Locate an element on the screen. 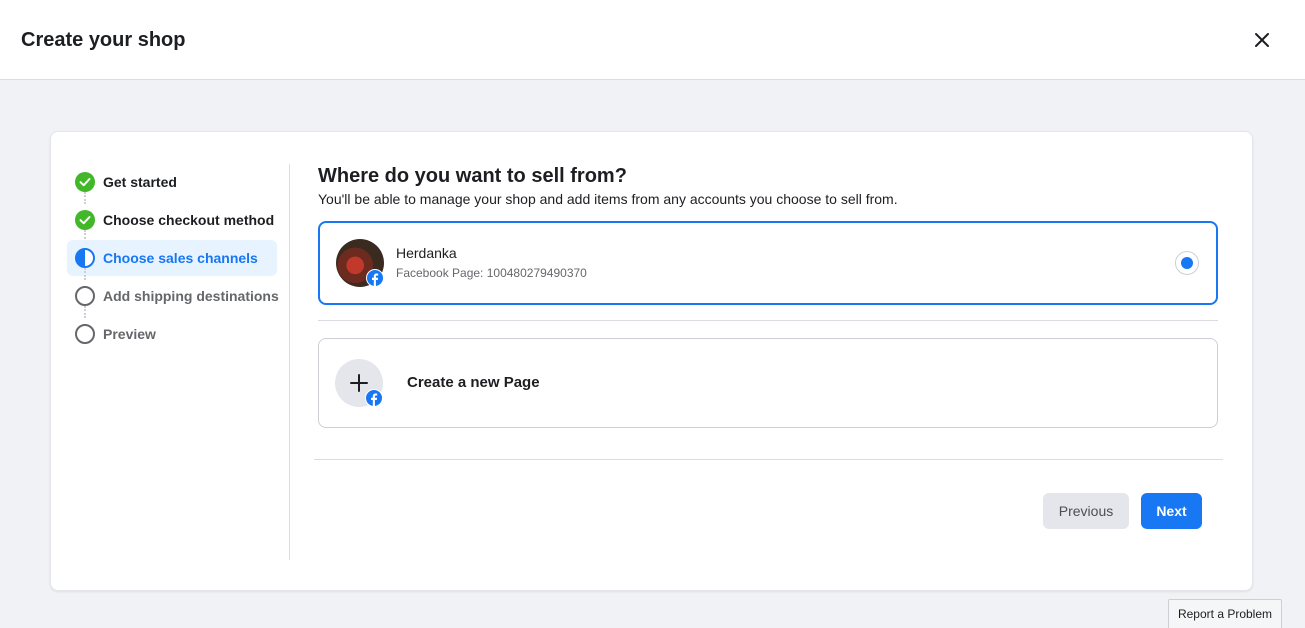 The height and width of the screenshot is (628, 1305). previous-button: Previous is located at coordinates (1086, 511).